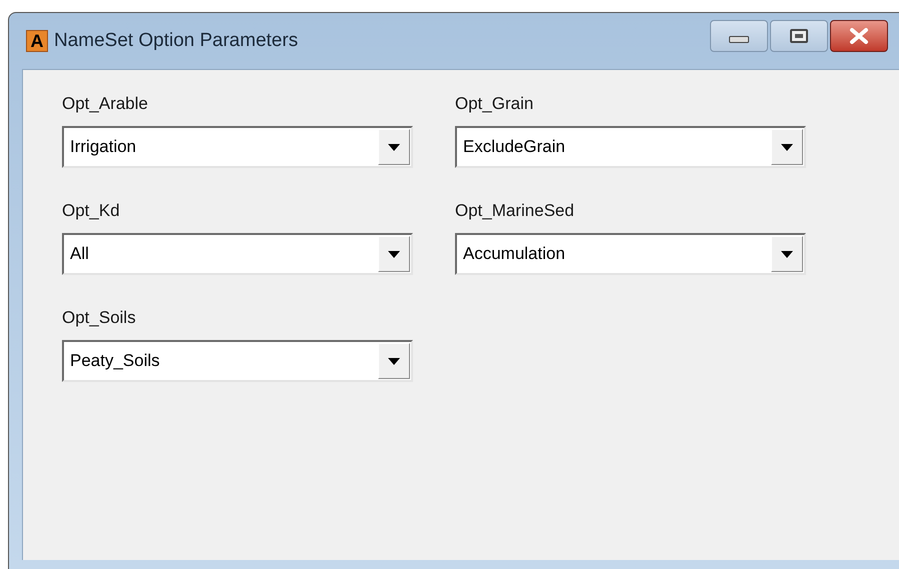 Image resolution: width=899 pixels, height=569 pixels. I want to click on dropdown-value: All, so click(79, 254).